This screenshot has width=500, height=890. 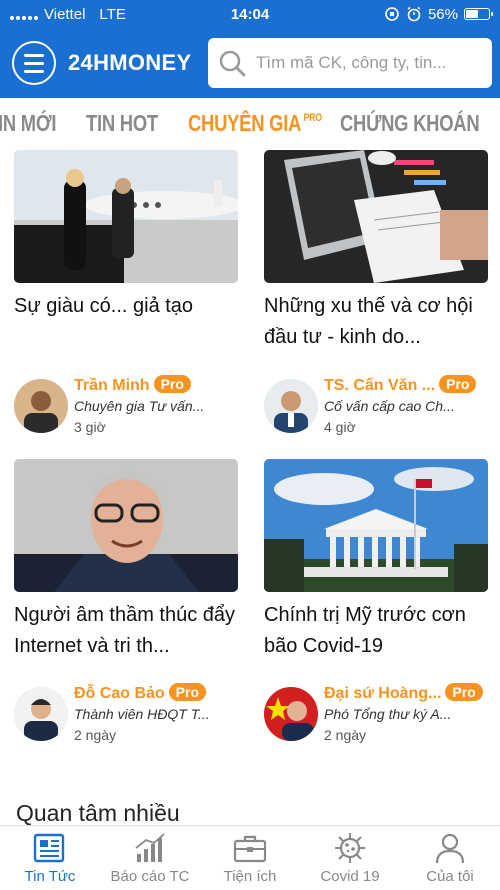 What do you see at coordinates (442, 14) in the screenshot?
I see `battery-percent: 56%` at bounding box center [442, 14].